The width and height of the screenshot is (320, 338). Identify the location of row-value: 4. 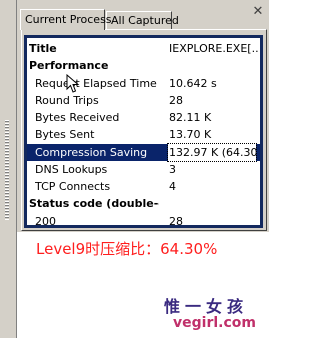
(172, 186).